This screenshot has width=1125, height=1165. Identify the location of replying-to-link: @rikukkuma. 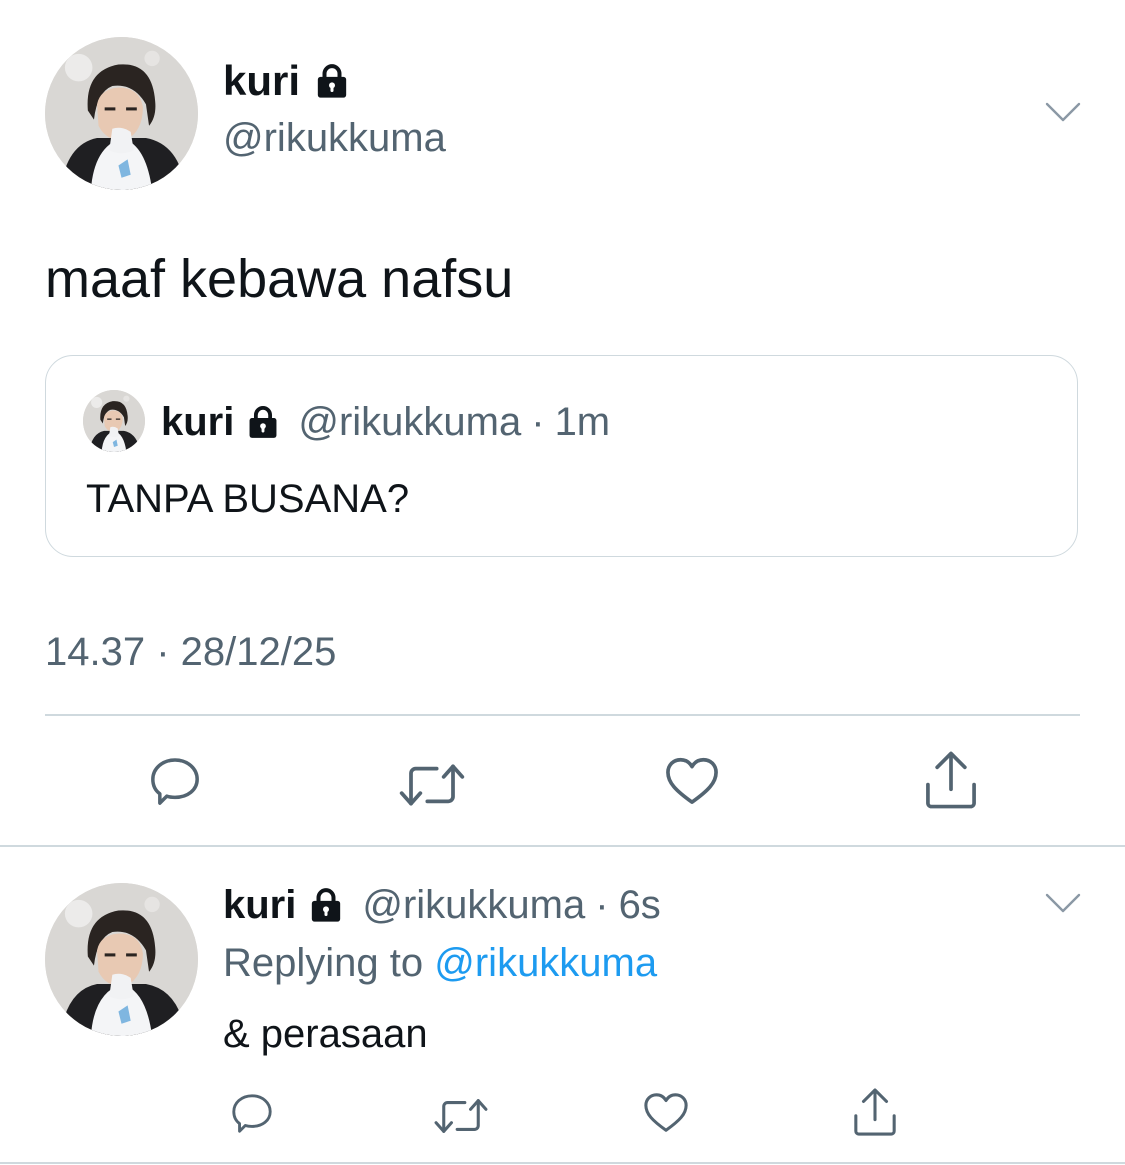
(545, 963).